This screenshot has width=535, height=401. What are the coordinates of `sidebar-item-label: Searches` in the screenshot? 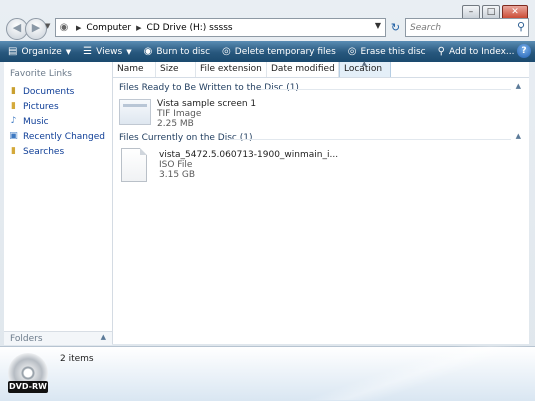 It's located at (44, 151).